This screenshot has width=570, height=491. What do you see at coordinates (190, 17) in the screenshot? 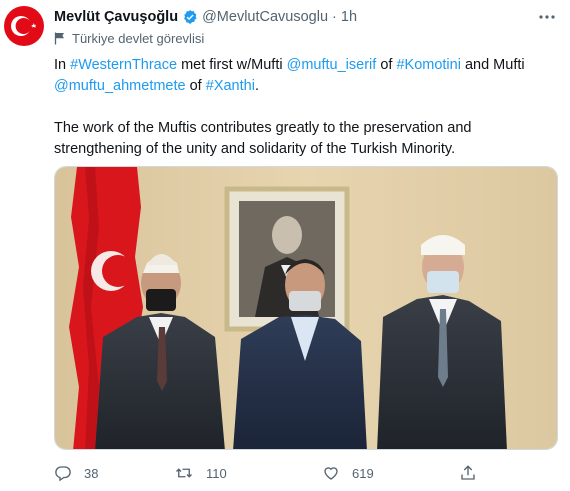
I see `verified-badge-icon` at bounding box center [190, 17].